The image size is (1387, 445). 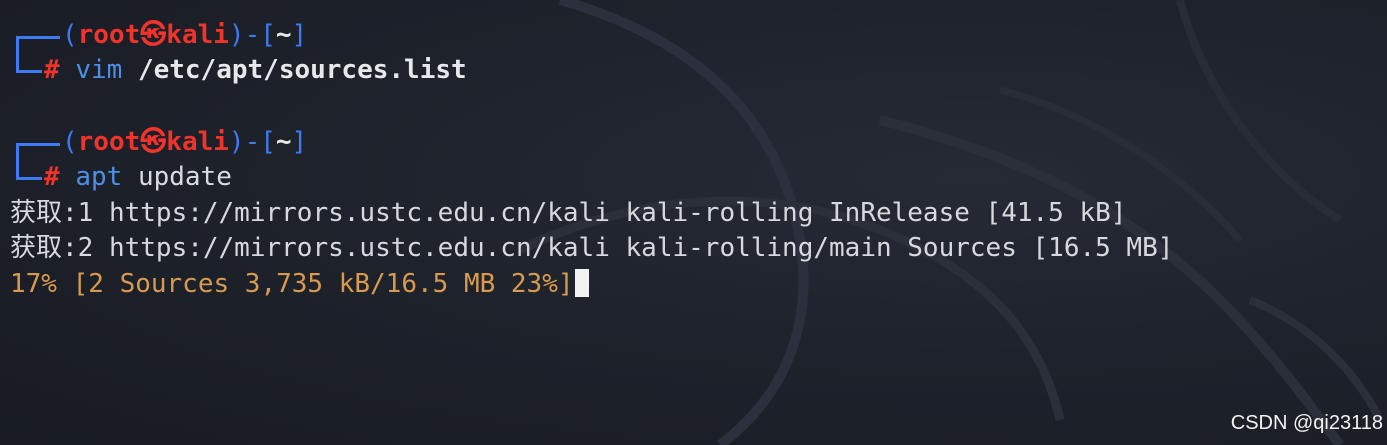 What do you see at coordinates (99, 177) in the screenshot?
I see `command-name: apt` at bounding box center [99, 177].